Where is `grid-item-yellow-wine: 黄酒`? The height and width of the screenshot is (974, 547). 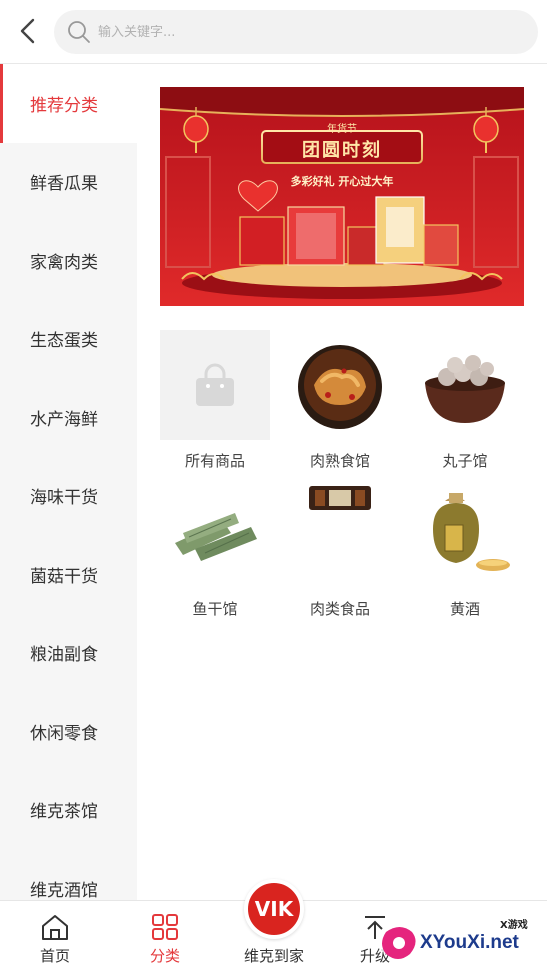
grid-item-yellow-wine: 黄酒 is located at coordinates (465, 548).